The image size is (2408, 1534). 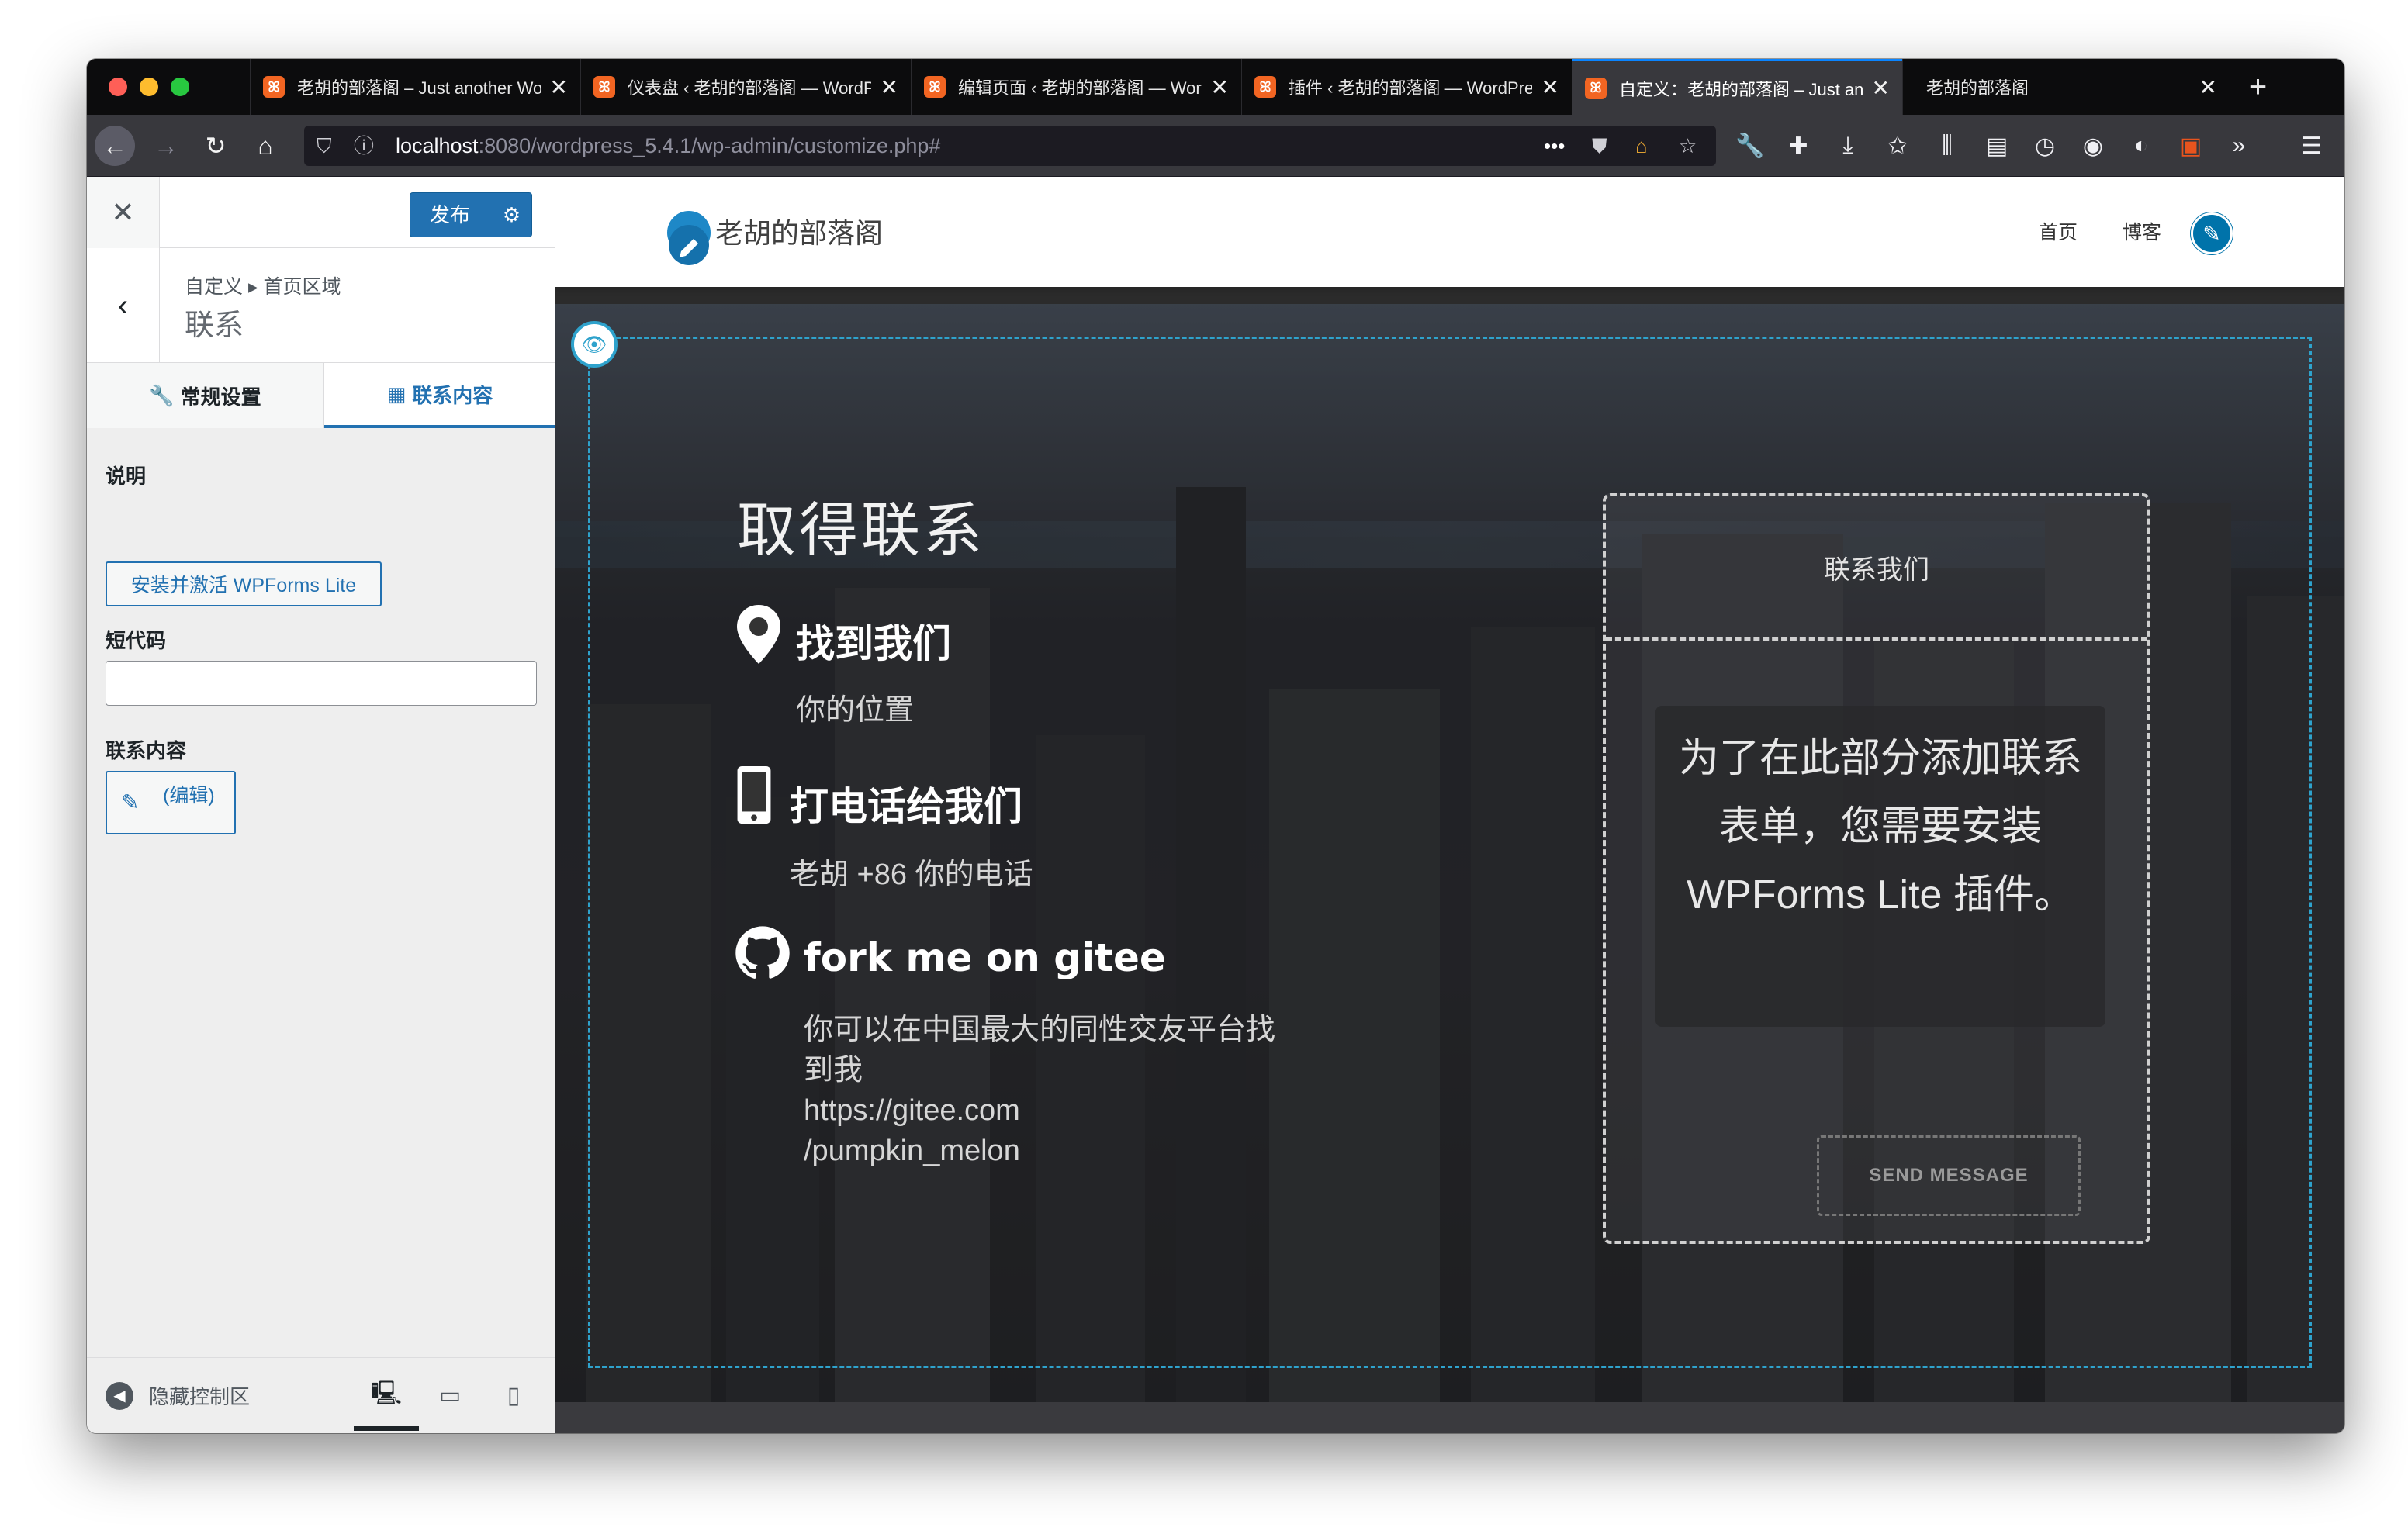 I want to click on preview-bottom-strip, so click(x=1449, y=1417).